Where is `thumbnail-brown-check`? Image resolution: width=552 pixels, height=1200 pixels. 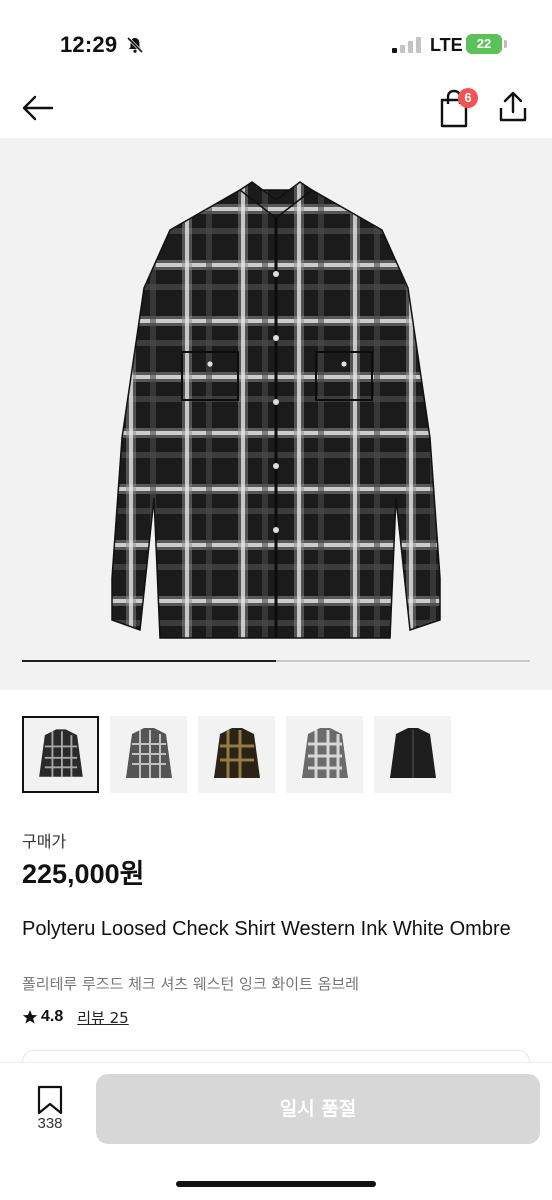
thumbnail-brown-check is located at coordinates (236, 754).